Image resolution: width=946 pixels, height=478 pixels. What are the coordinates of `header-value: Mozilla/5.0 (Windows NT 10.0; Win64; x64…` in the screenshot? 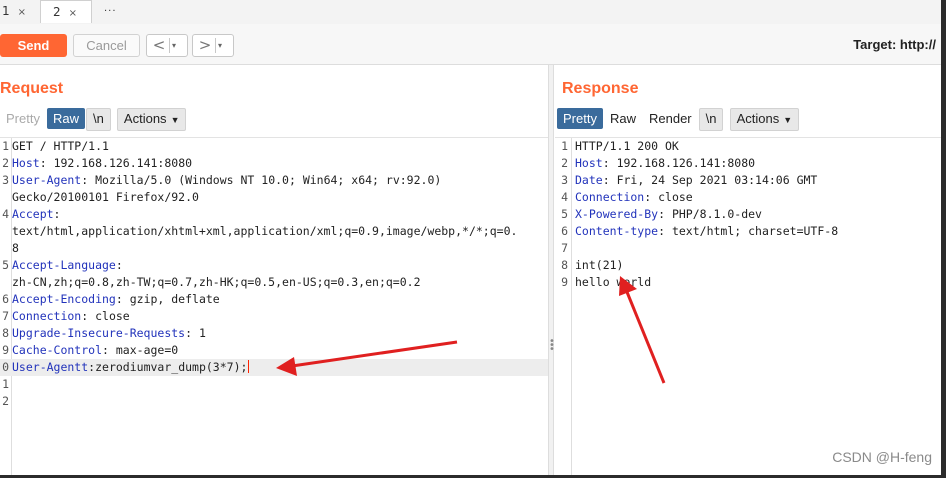 It's located at (265, 180).